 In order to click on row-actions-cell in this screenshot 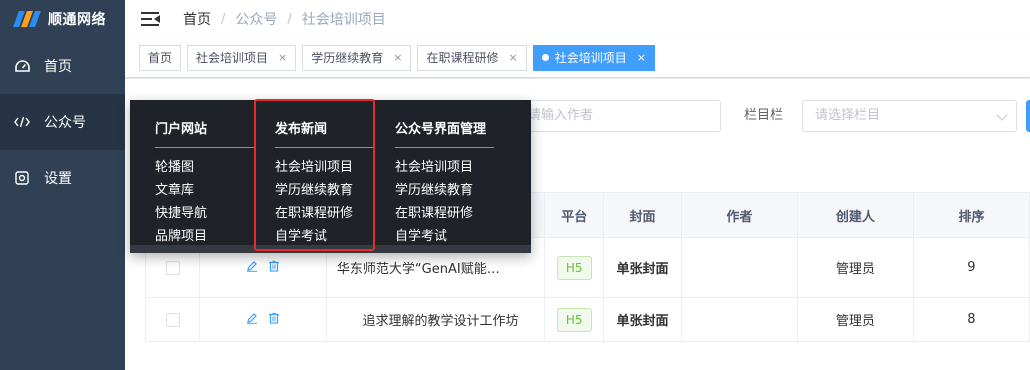, I will do `click(263, 319)`.